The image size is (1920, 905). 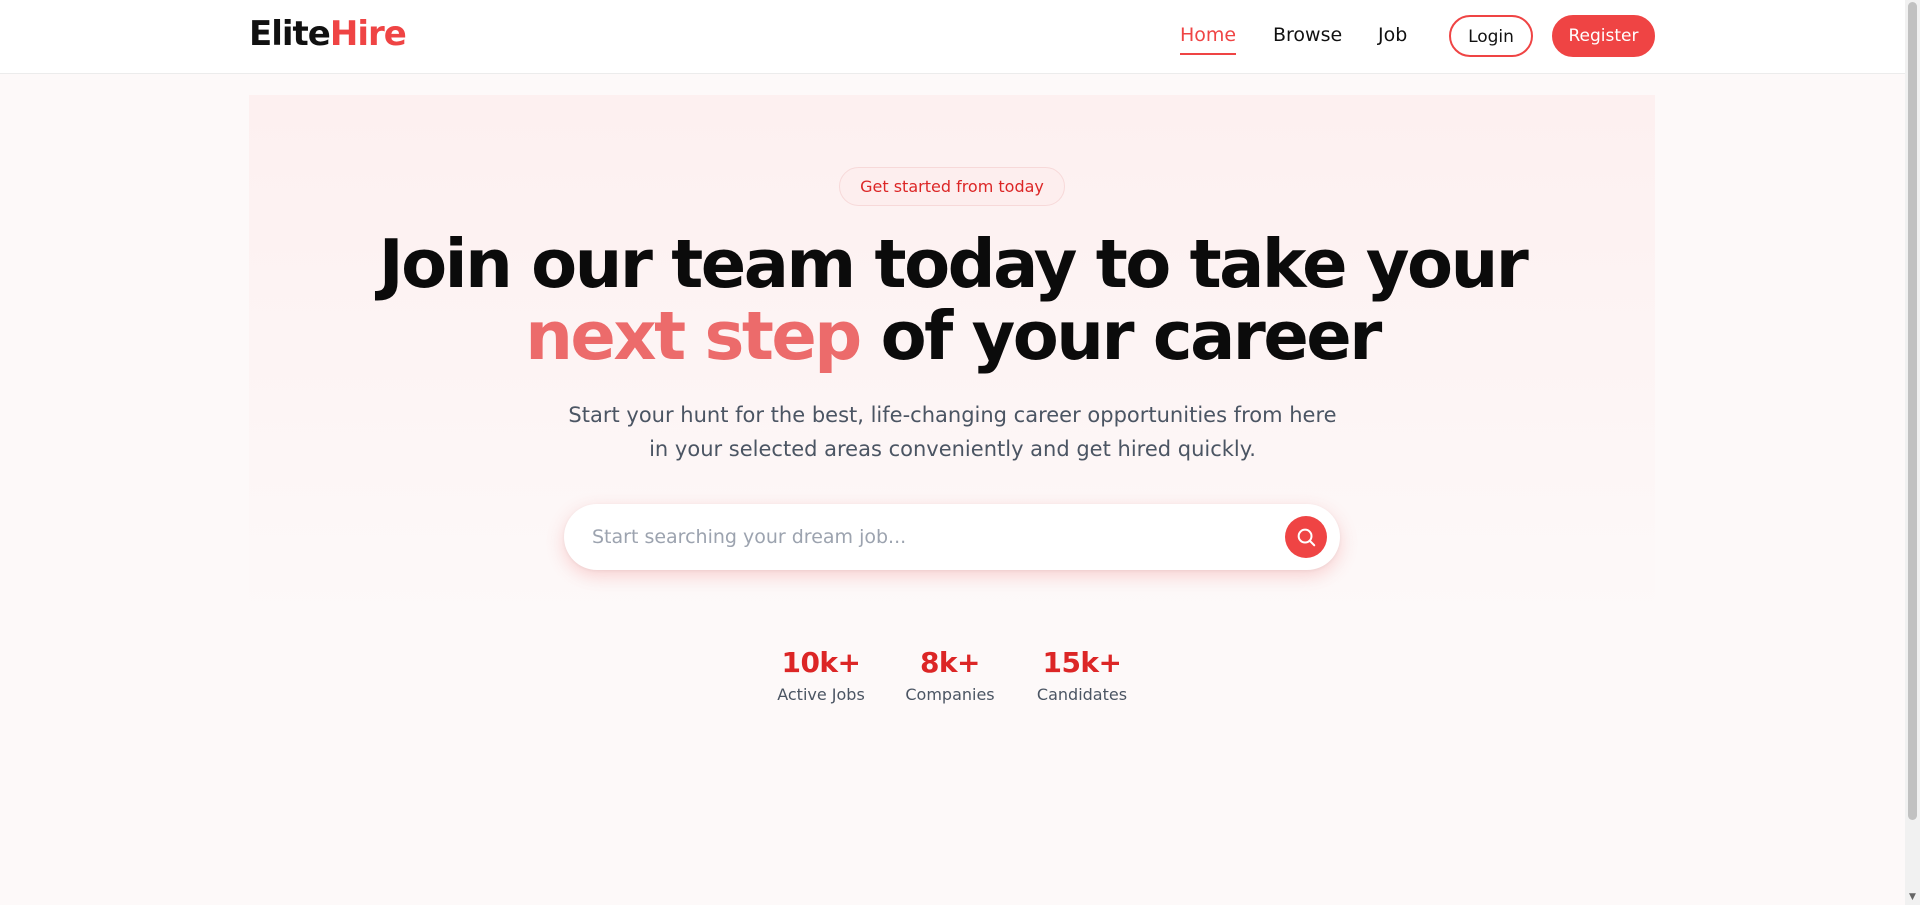 I want to click on job-search-bar, so click(x=952, y=537).